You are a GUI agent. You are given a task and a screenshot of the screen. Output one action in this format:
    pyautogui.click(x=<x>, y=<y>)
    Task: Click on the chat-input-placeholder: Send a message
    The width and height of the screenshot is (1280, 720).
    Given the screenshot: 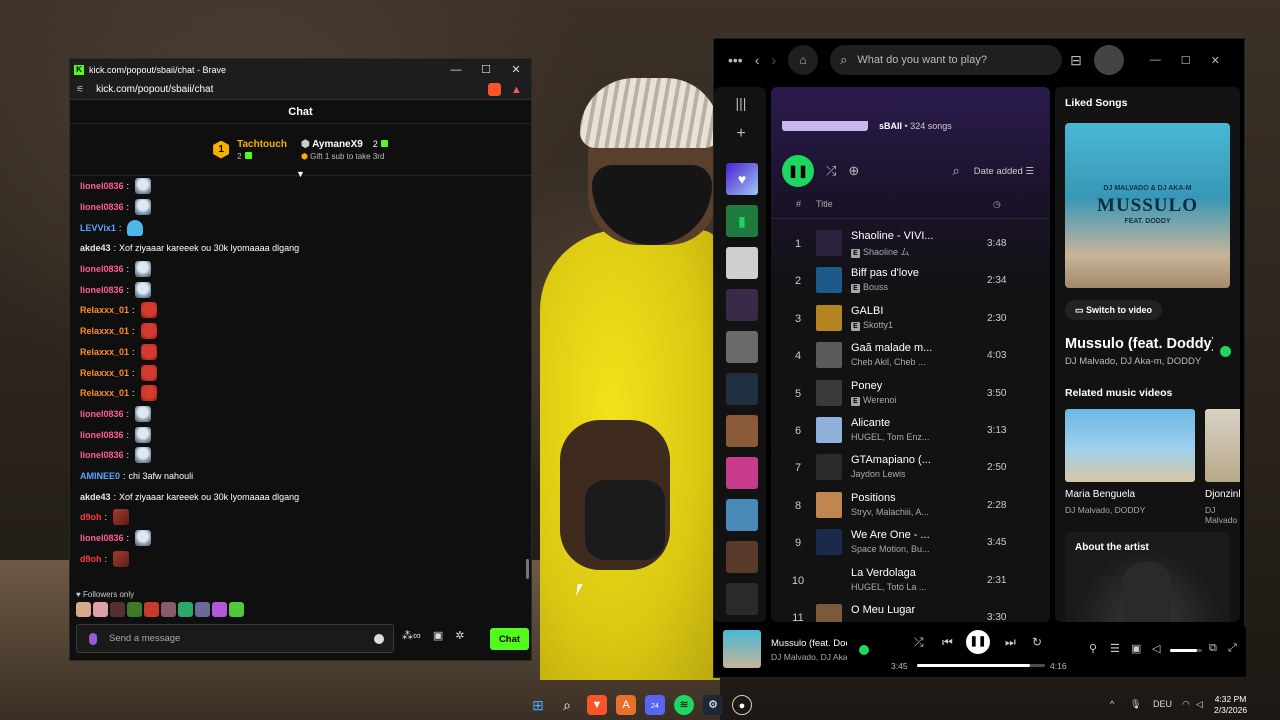 What is the action you would take?
    pyautogui.click(x=241, y=638)
    